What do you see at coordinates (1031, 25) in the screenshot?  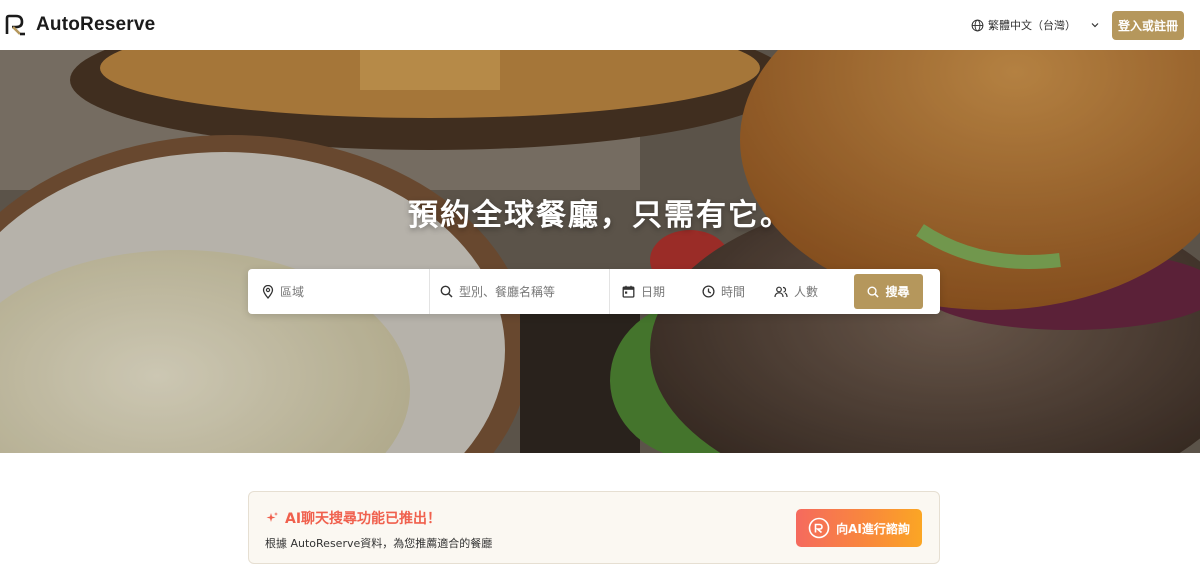 I see `language-label: 繁體中文（台灣）` at bounding box center [1031, 25].